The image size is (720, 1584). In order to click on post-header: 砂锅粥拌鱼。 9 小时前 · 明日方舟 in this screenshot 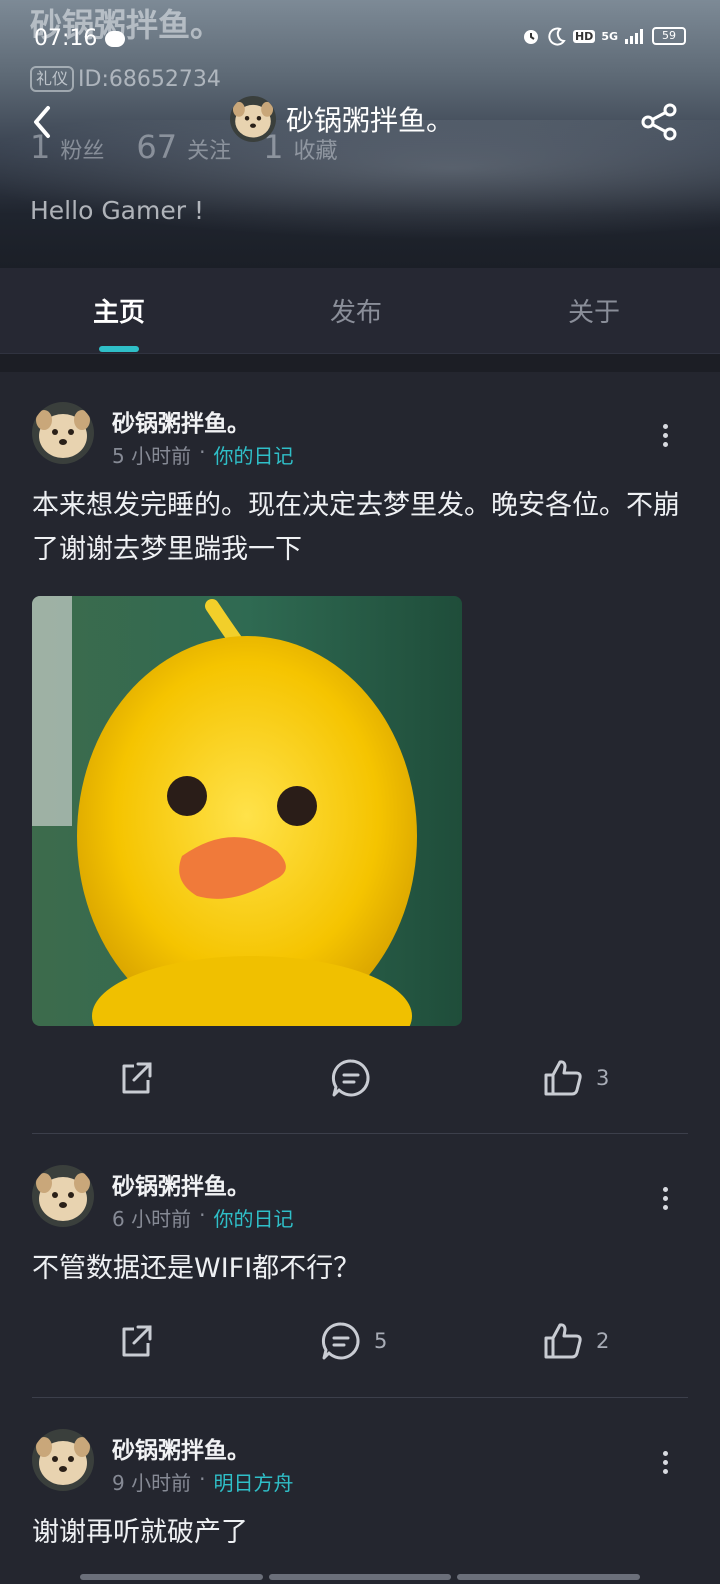, I will do `click(360, 1464)`.